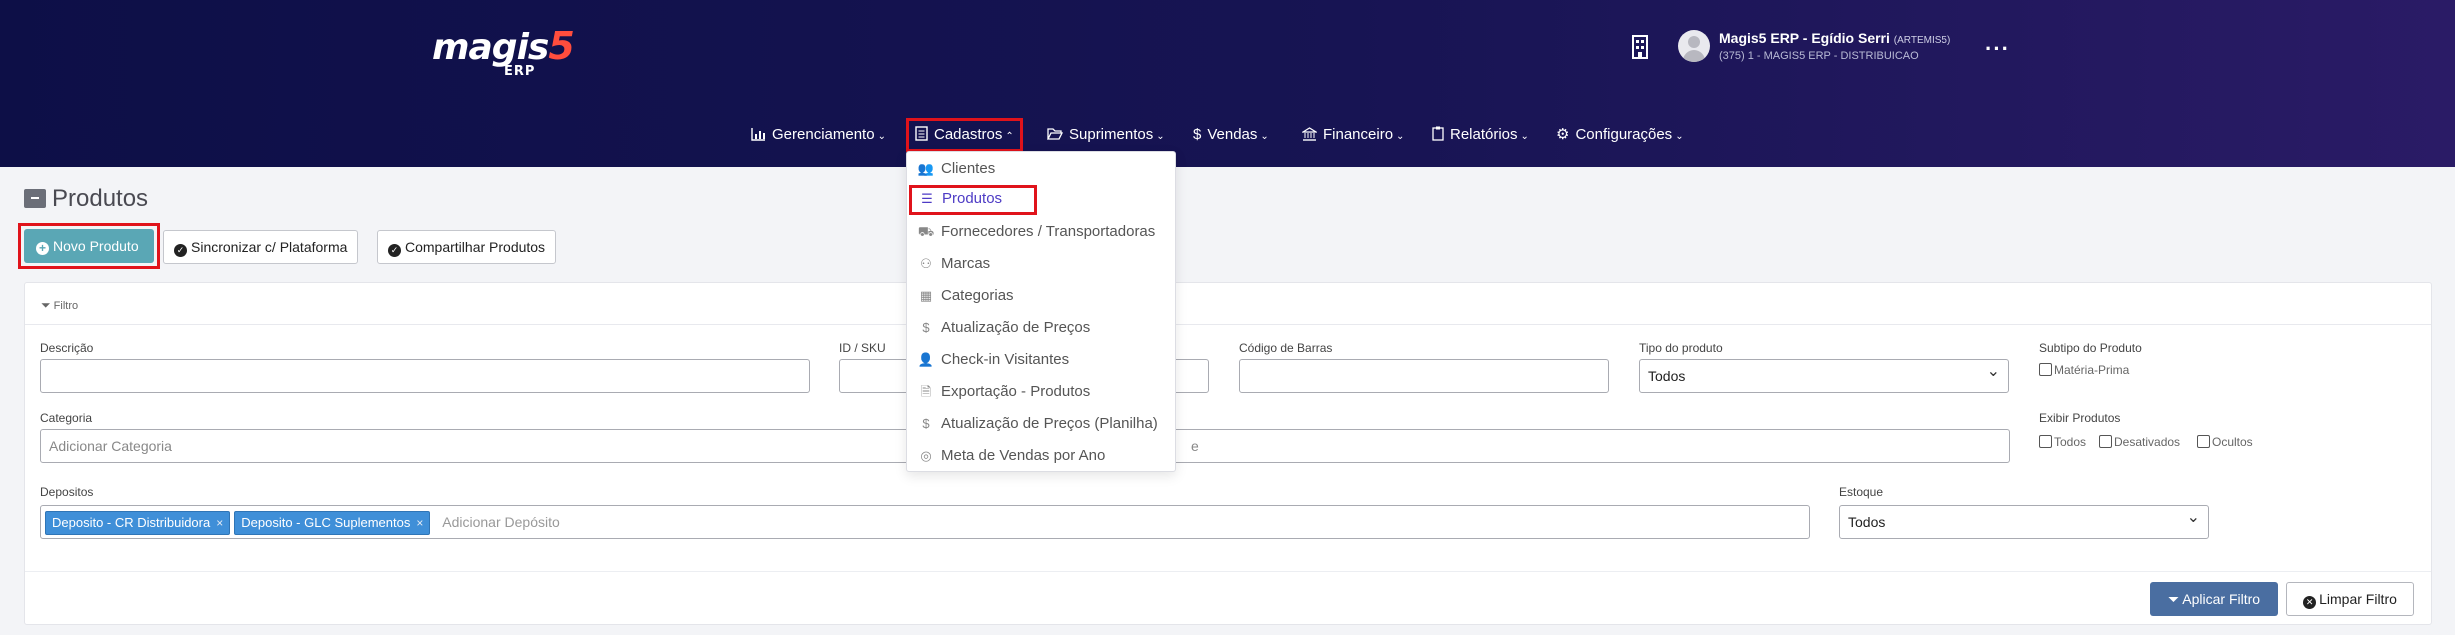  Describe the element at coordinates (1922, 40) in the screenshot. I see `user-tag: (ARTEMIS5)` at that location.